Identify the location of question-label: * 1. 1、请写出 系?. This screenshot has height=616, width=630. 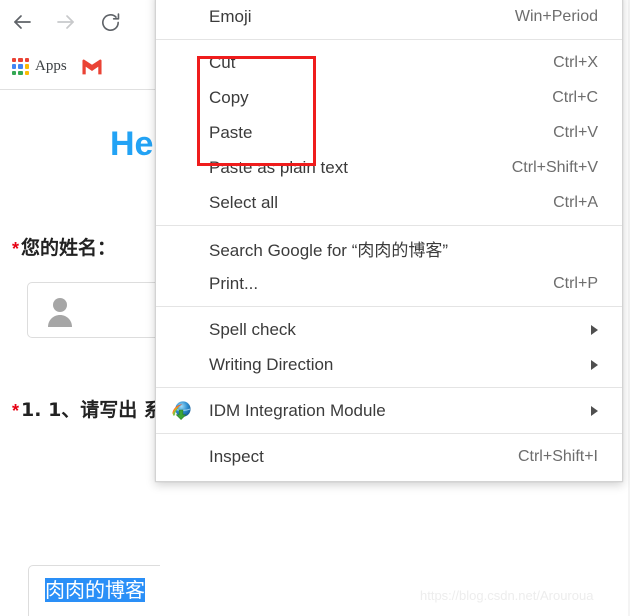
(86, 411).